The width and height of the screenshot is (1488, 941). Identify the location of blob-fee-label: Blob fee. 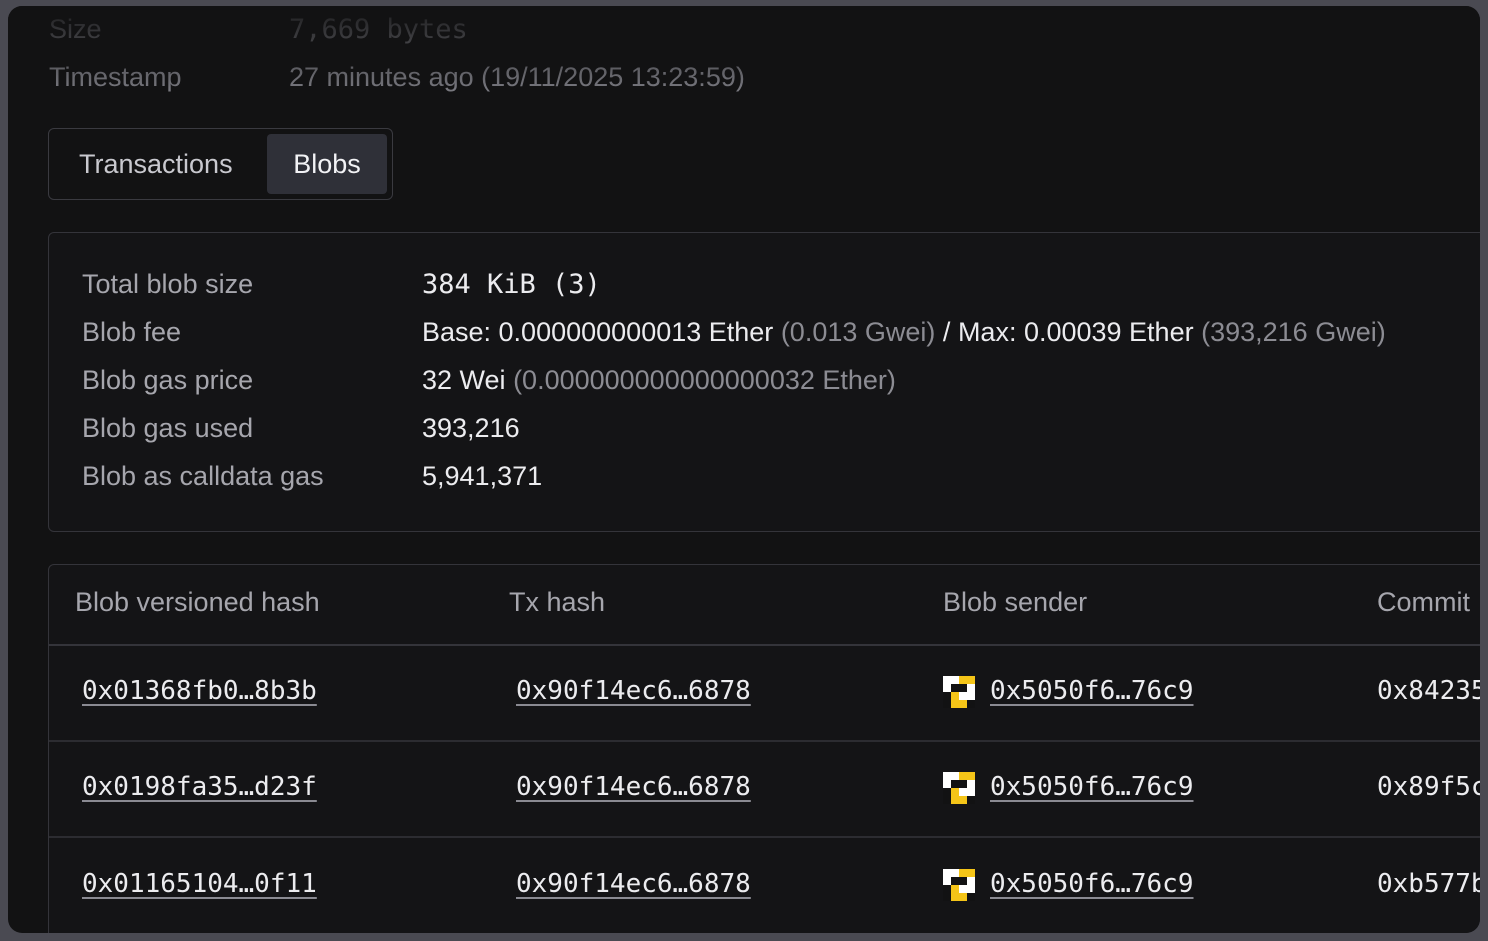
(132, 332).